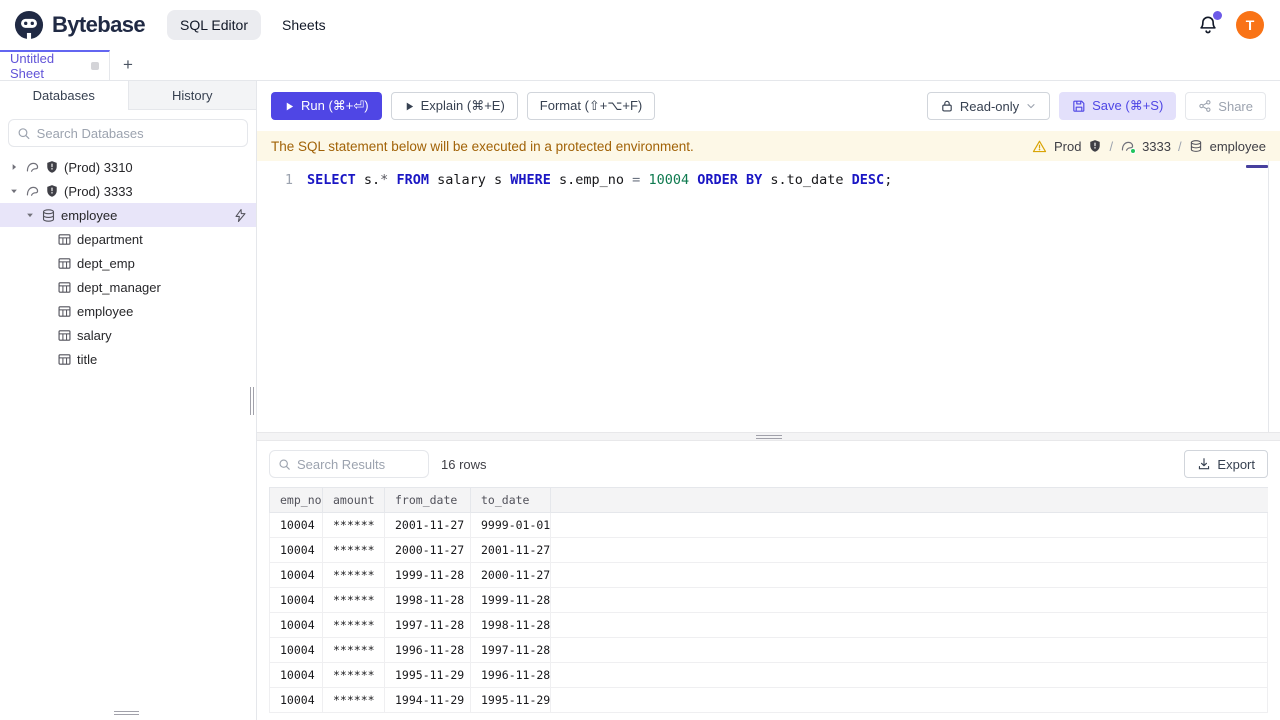 The image size is (1280, 720). Describe the element at coordinates (1257, 166) in the screenshot. I see `editor-scrollbar-thumb` at that location.